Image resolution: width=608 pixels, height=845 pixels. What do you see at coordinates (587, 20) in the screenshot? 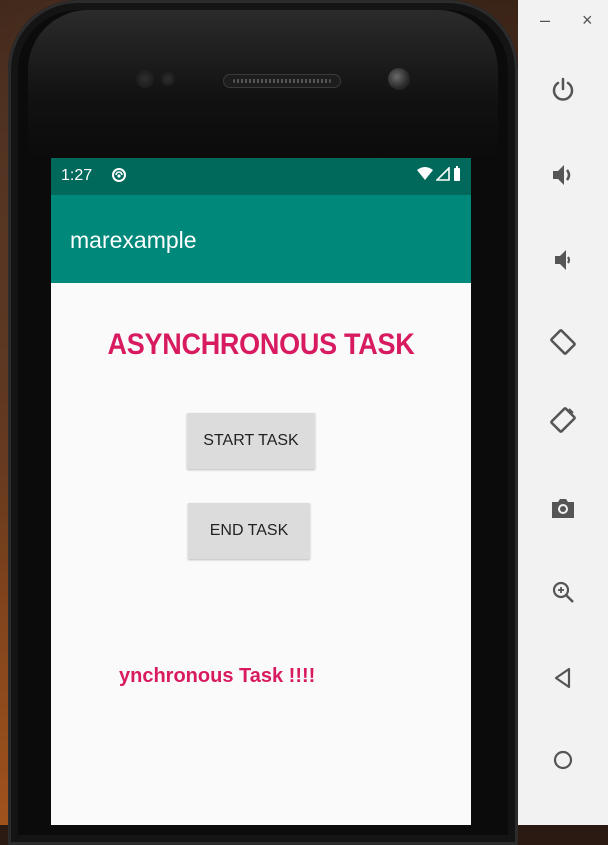
I see `close-button: ×` at bounding box center [587, 20].